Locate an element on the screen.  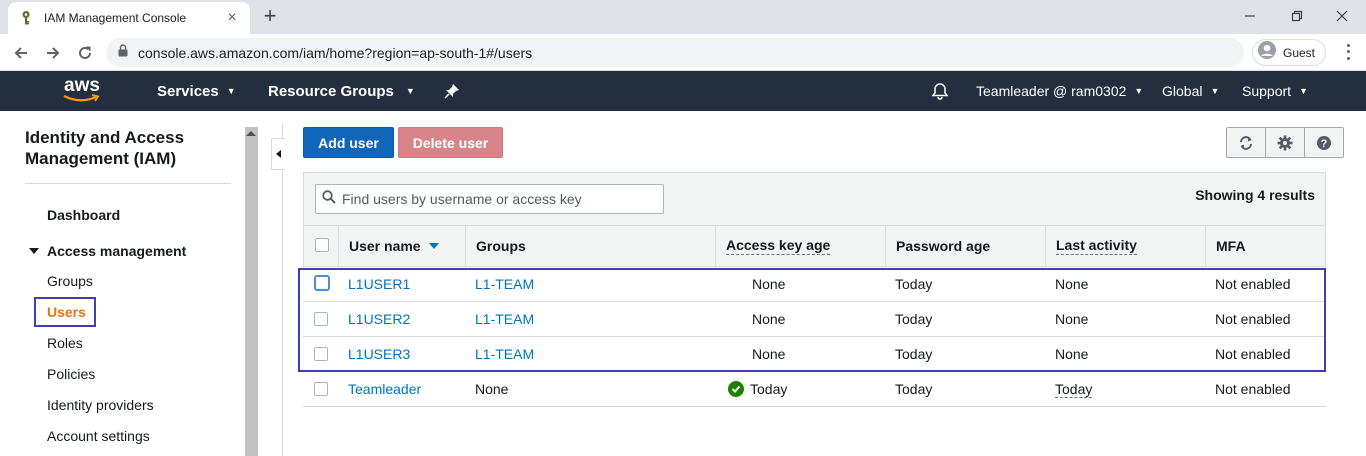
collapse-sidebar-button is located at coordinates (278, 154).